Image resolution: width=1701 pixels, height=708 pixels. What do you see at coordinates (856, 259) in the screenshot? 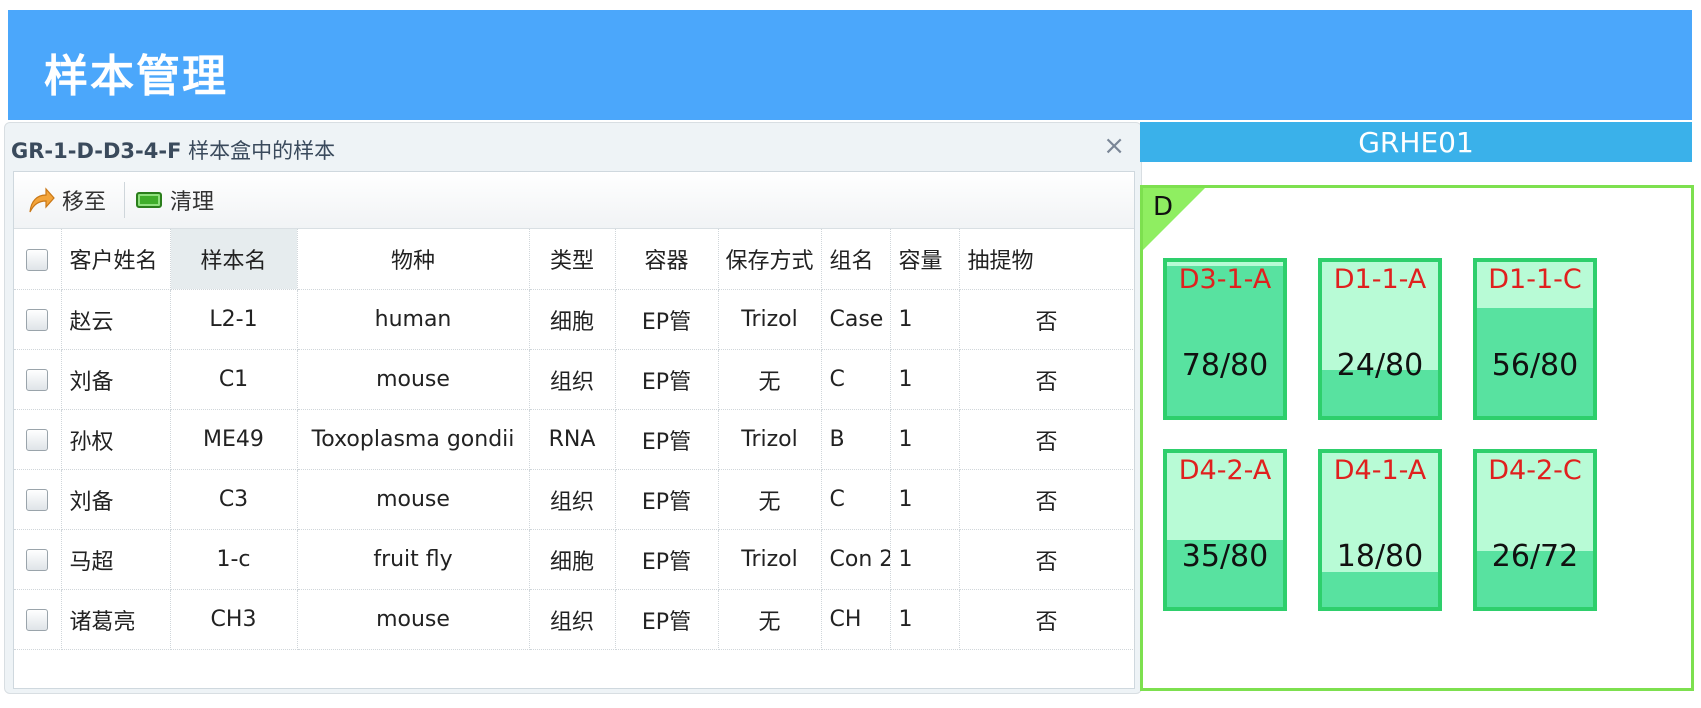
I see `column-header: 组名` at bounding box center [856, 259].